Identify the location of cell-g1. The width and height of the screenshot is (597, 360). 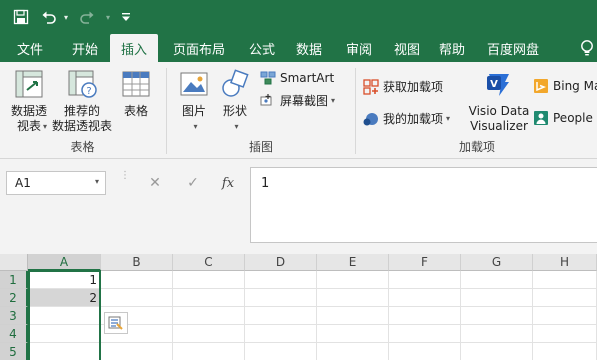
(497, 280).